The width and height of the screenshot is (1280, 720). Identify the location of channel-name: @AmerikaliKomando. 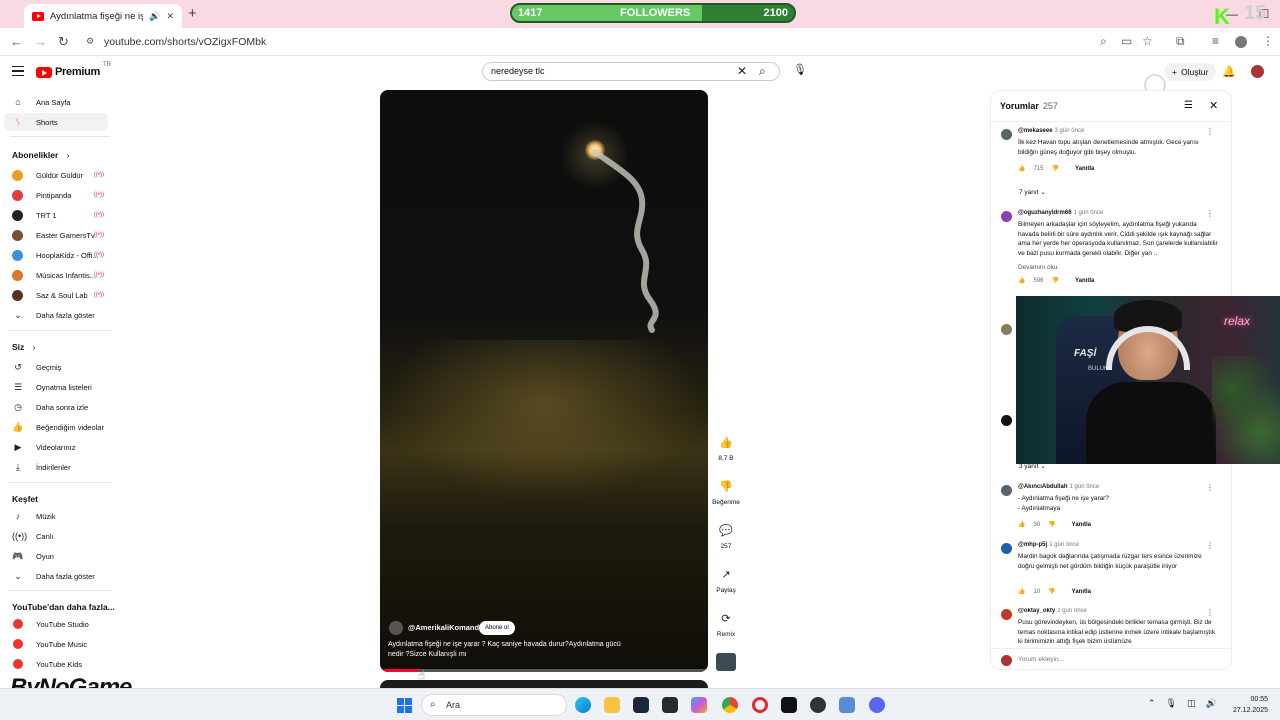
(446, 627).